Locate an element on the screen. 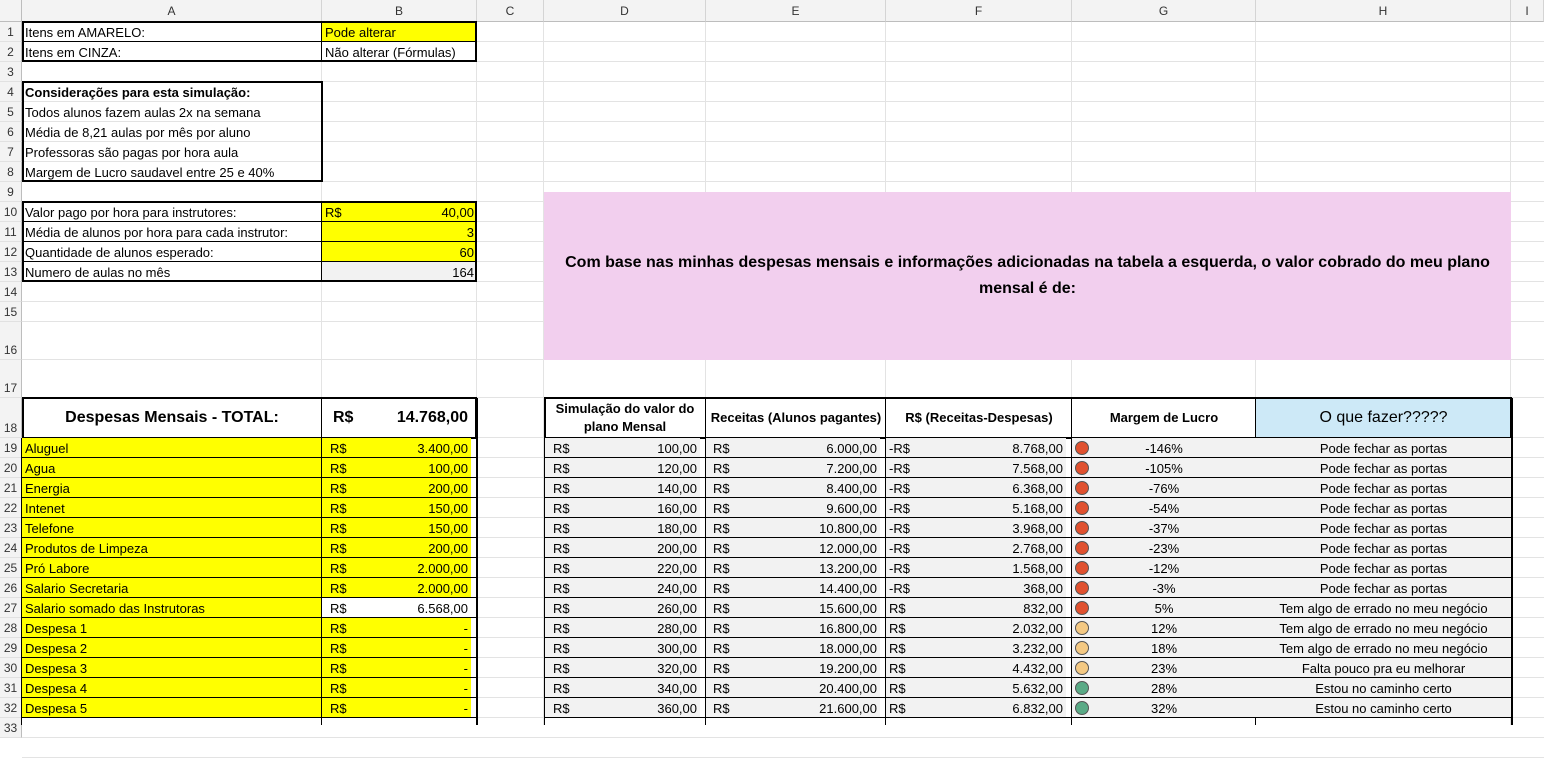 The height and width of the screenshot is (758, 1544). expense-label: Agua is located at coordinates (172, 468).